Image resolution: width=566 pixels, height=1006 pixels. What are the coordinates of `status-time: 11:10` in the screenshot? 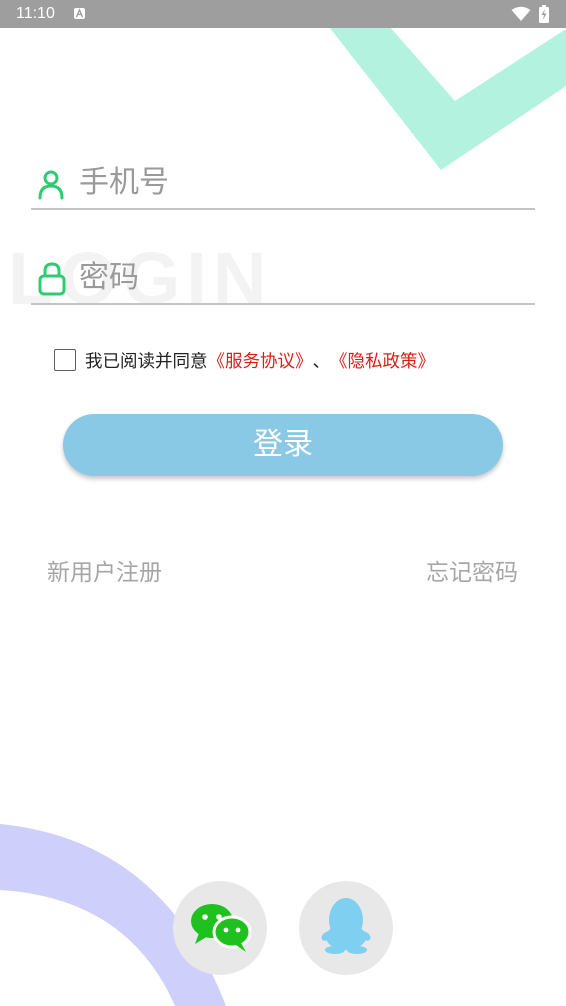 It's located at (35, 13).